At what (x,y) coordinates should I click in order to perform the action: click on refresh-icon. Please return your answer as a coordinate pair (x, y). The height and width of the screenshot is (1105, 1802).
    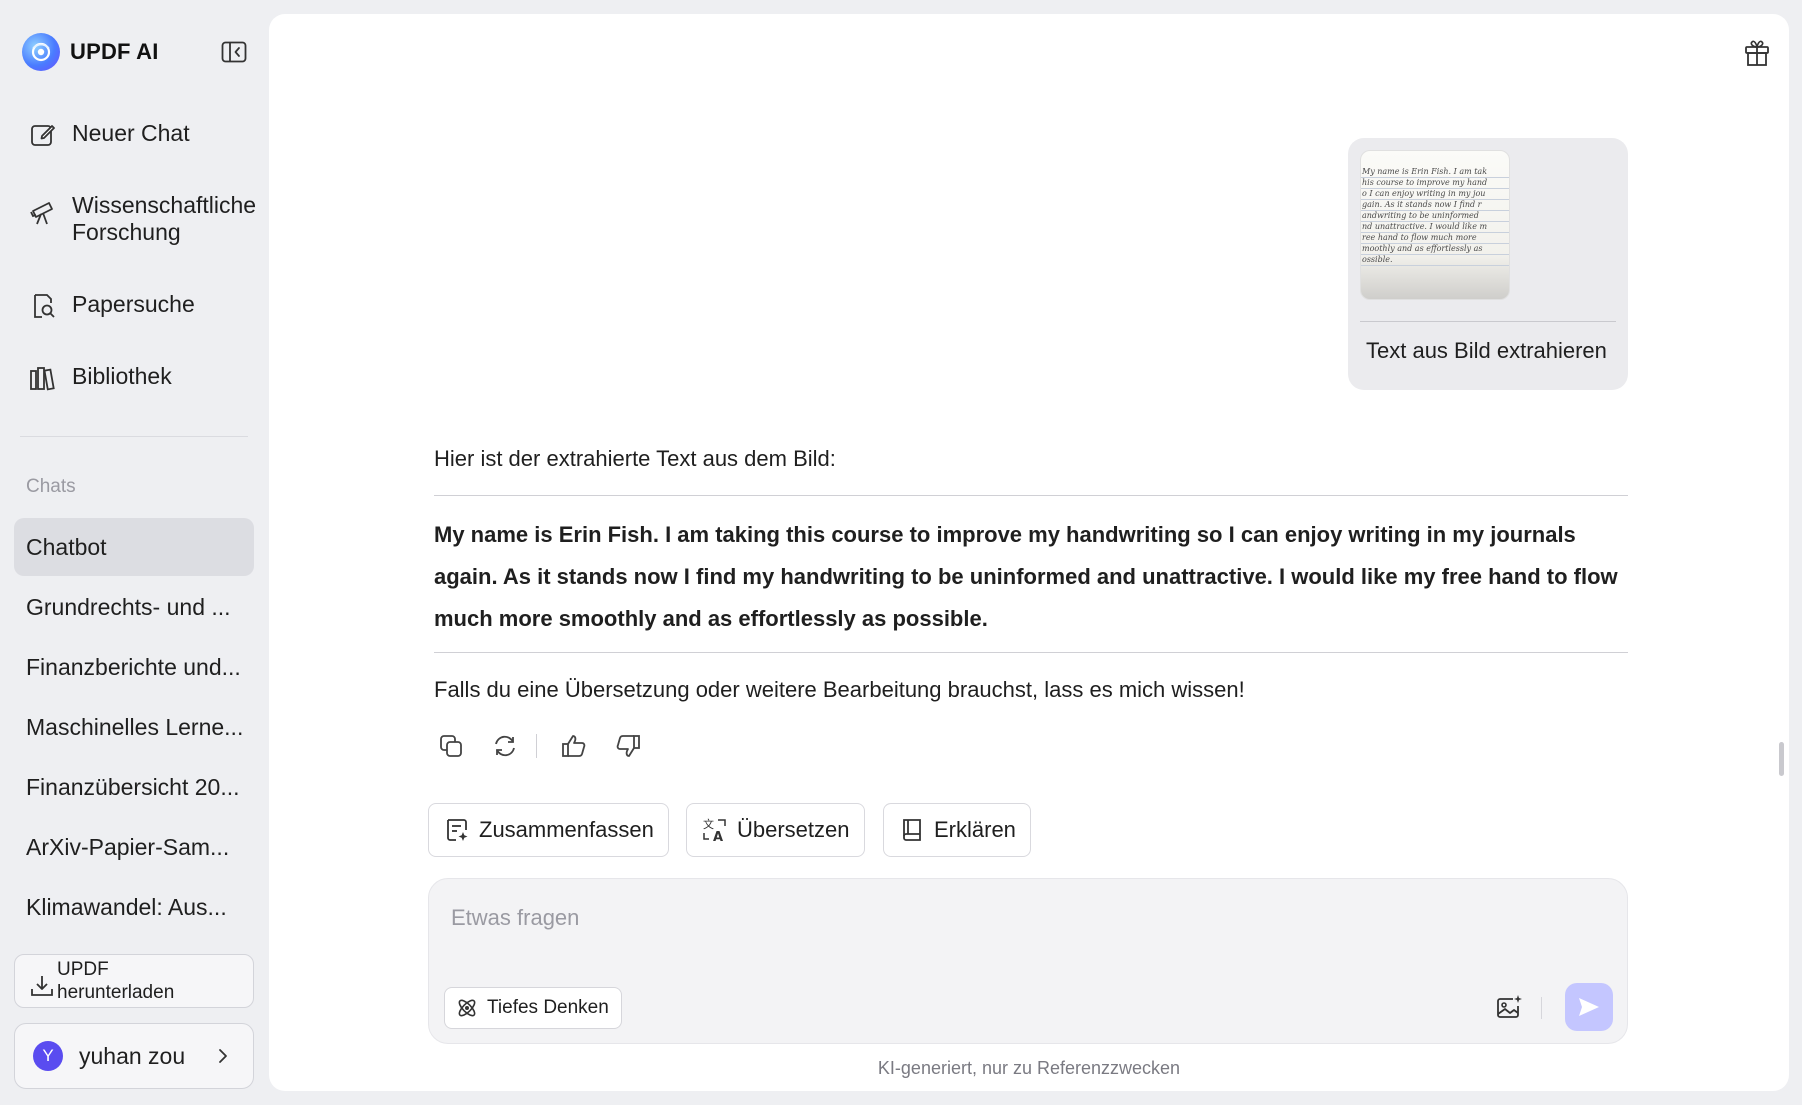
    Looking at the image, I should click on (505, 746).